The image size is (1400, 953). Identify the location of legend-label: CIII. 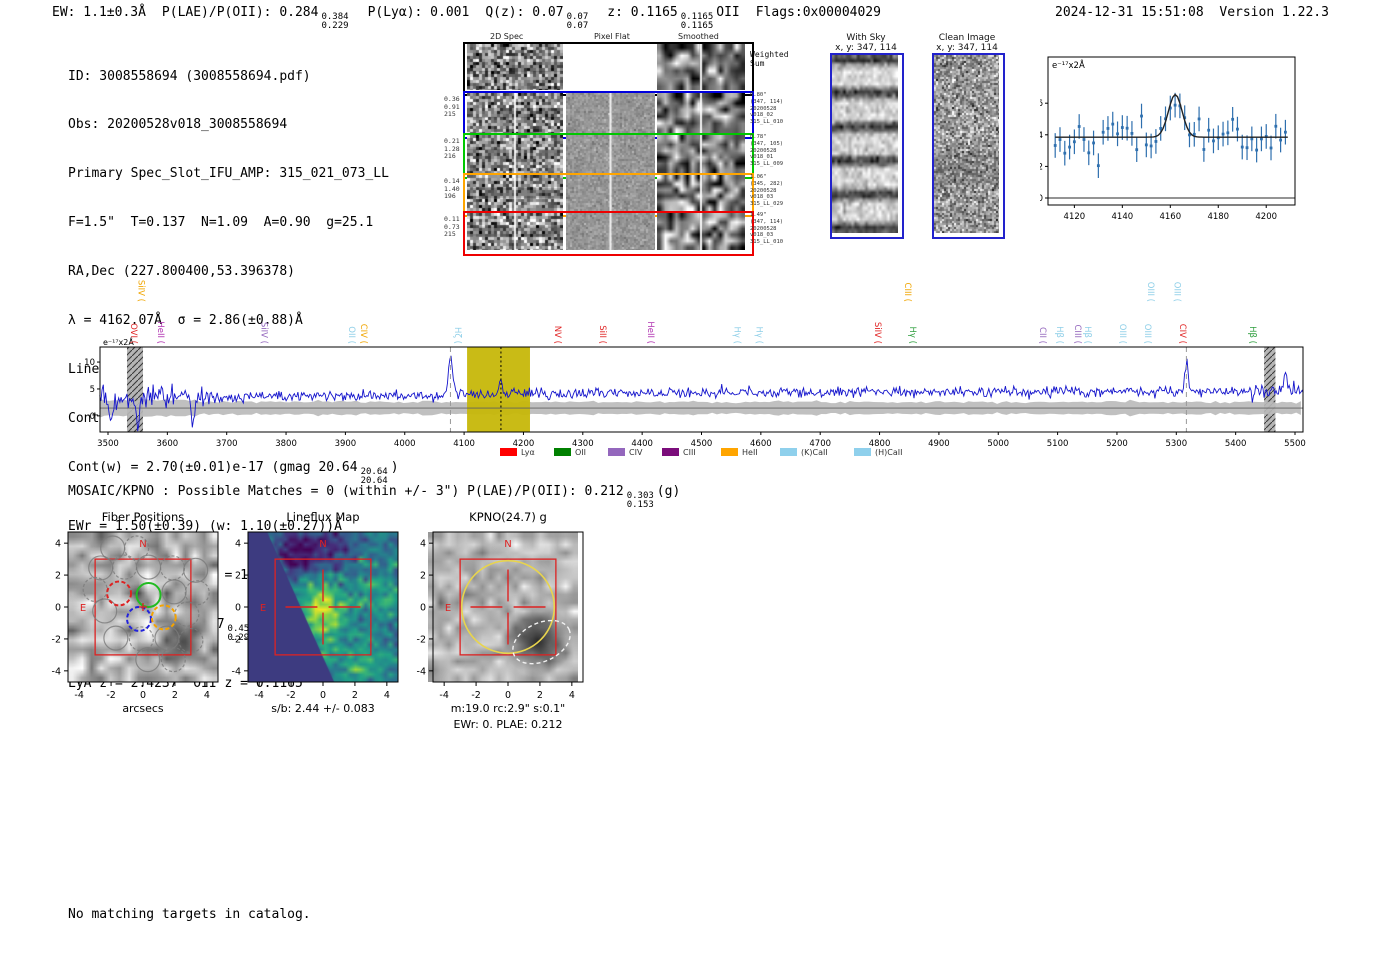
(689, 452).